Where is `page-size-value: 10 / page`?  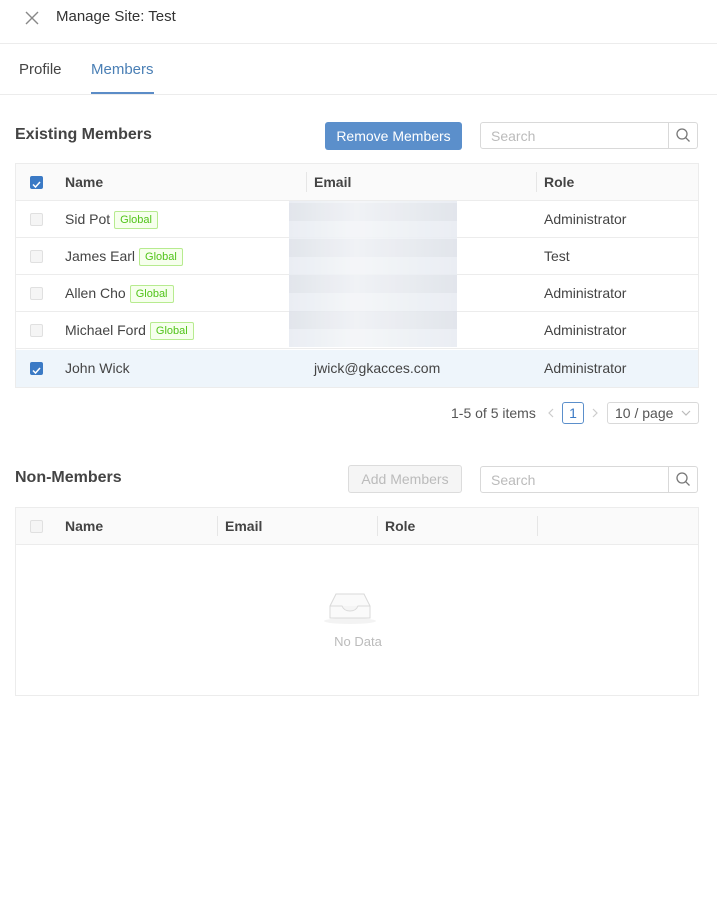 page-size-value: 10 / page is located at coordinates (644, 413).